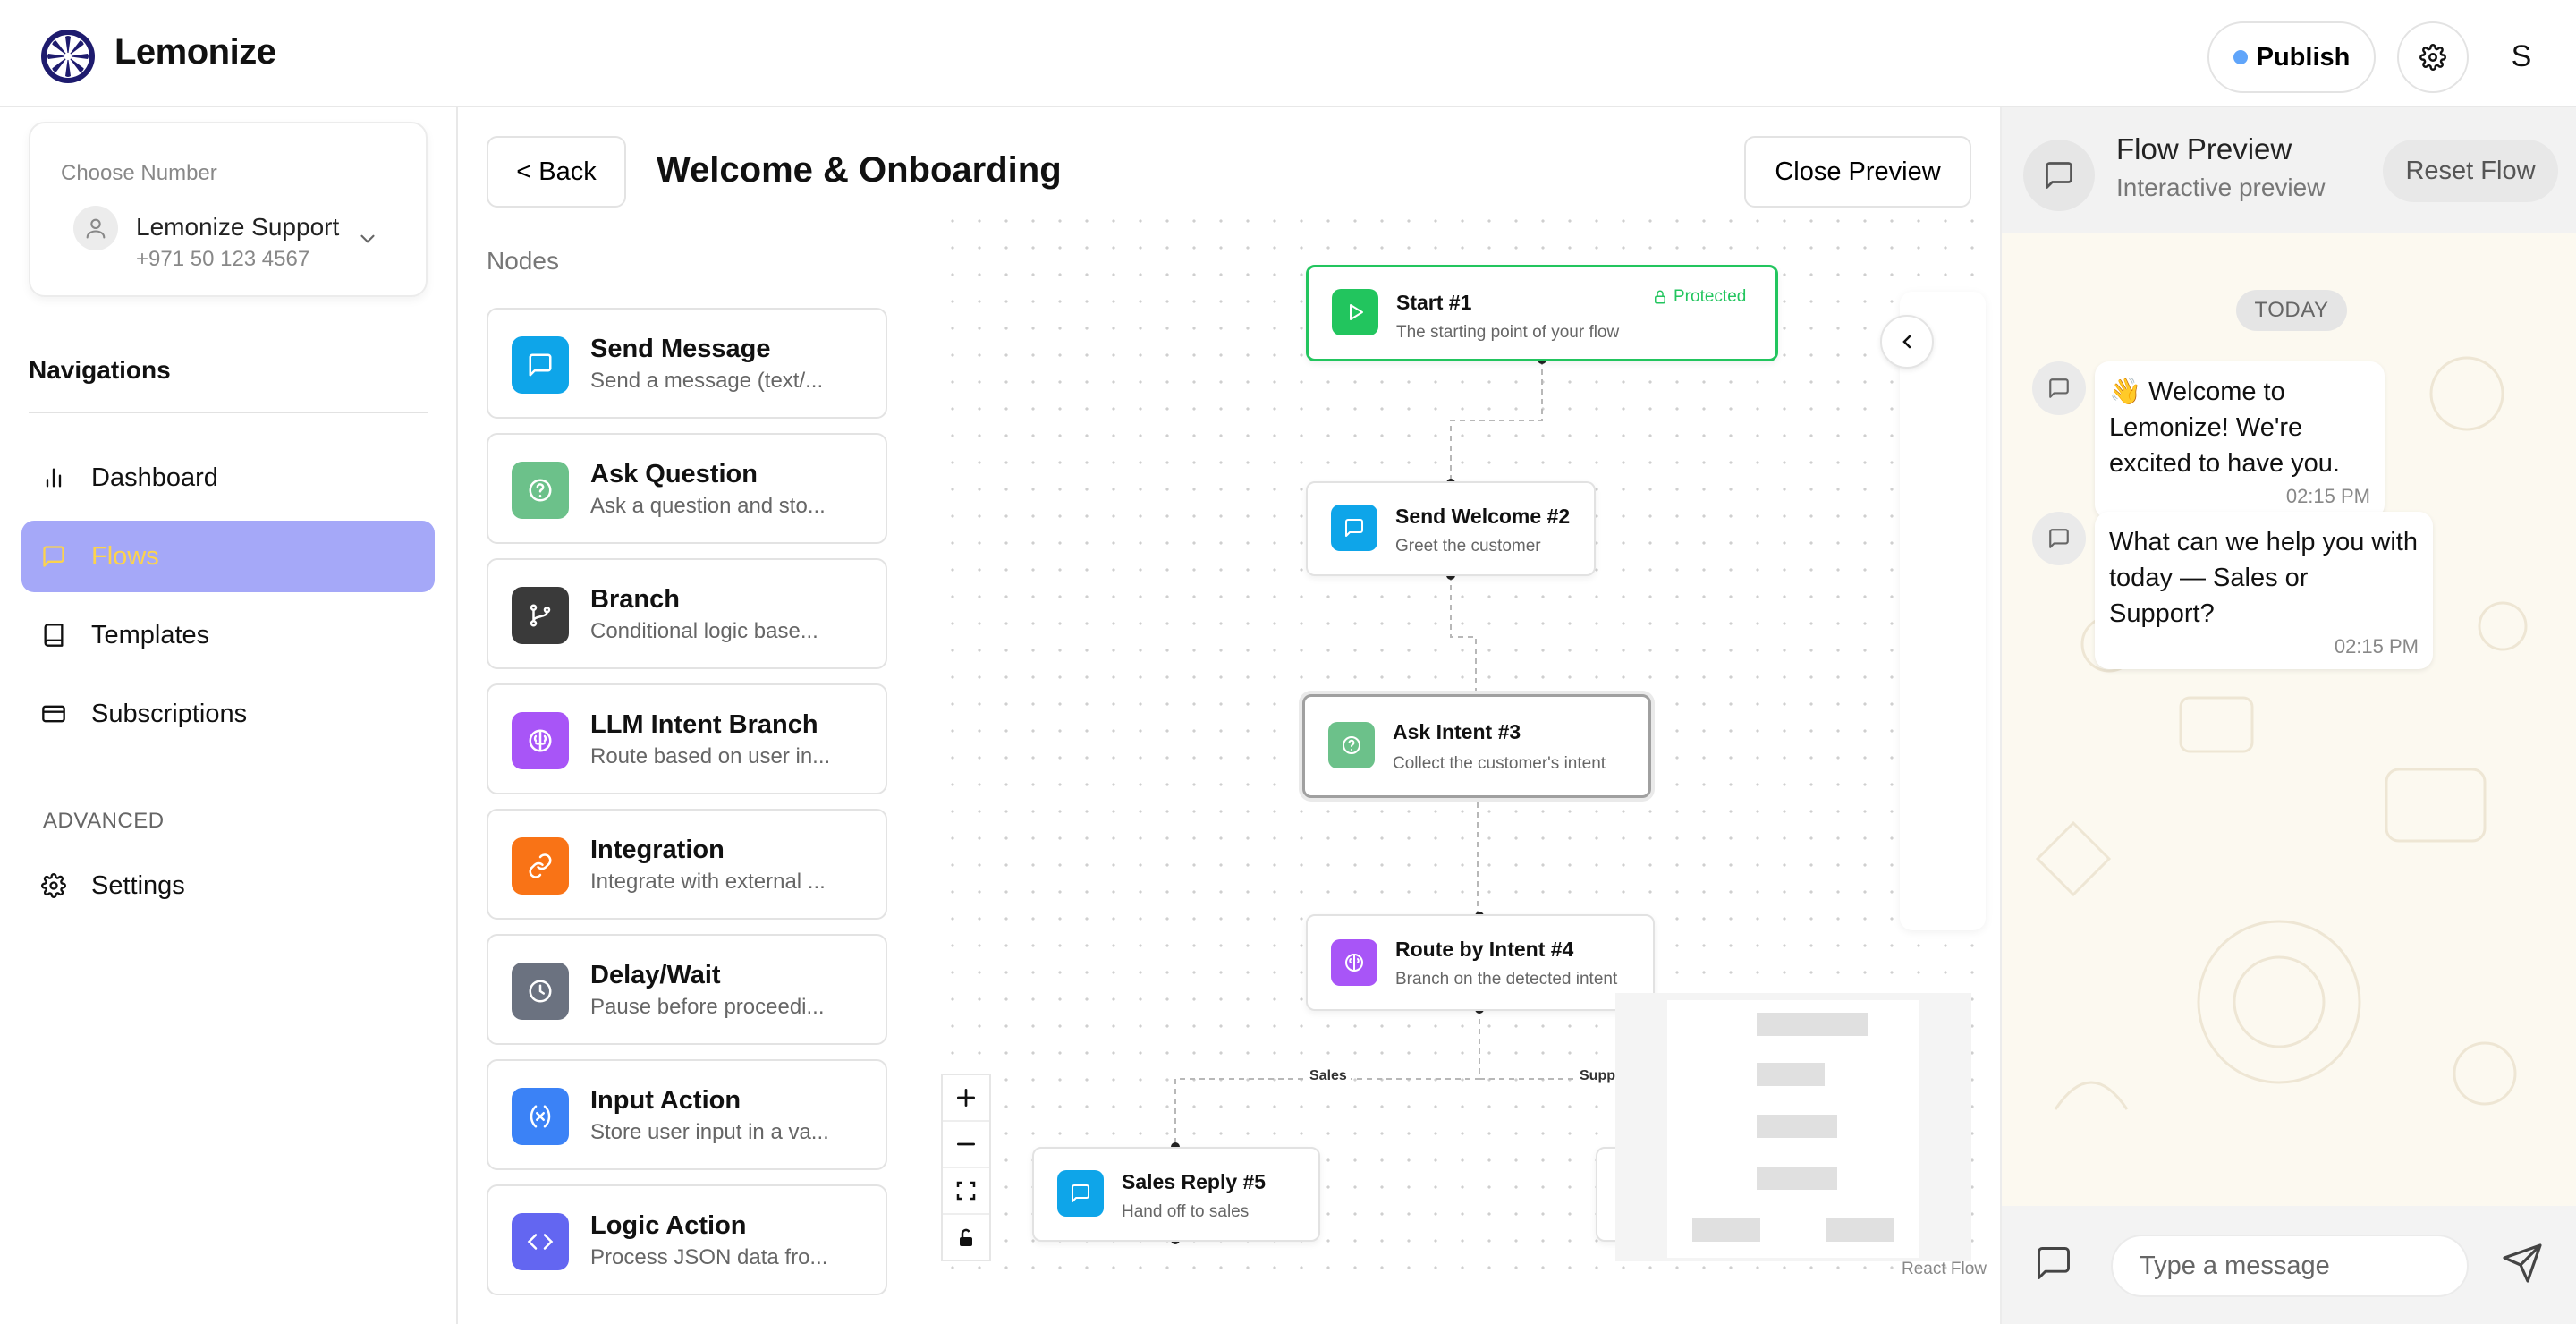 The image size is (2576, 1324). Describe the element at coordinates (2470, 171) in the screenshot. I see `reset-flow-button: Reset Flow` at that location.